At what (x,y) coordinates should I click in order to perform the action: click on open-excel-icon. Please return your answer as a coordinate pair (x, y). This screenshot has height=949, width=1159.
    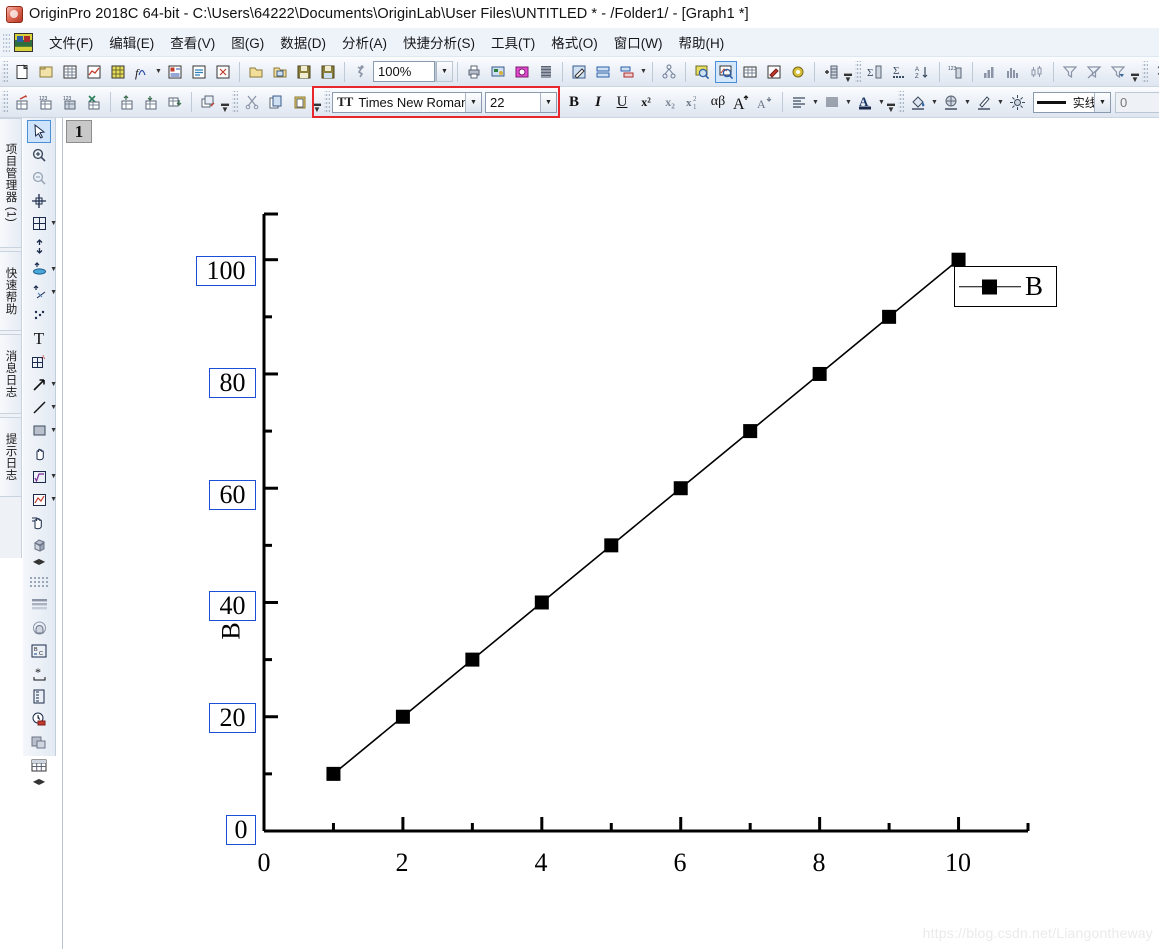
    Looking at the image, I should click on (280, 72).